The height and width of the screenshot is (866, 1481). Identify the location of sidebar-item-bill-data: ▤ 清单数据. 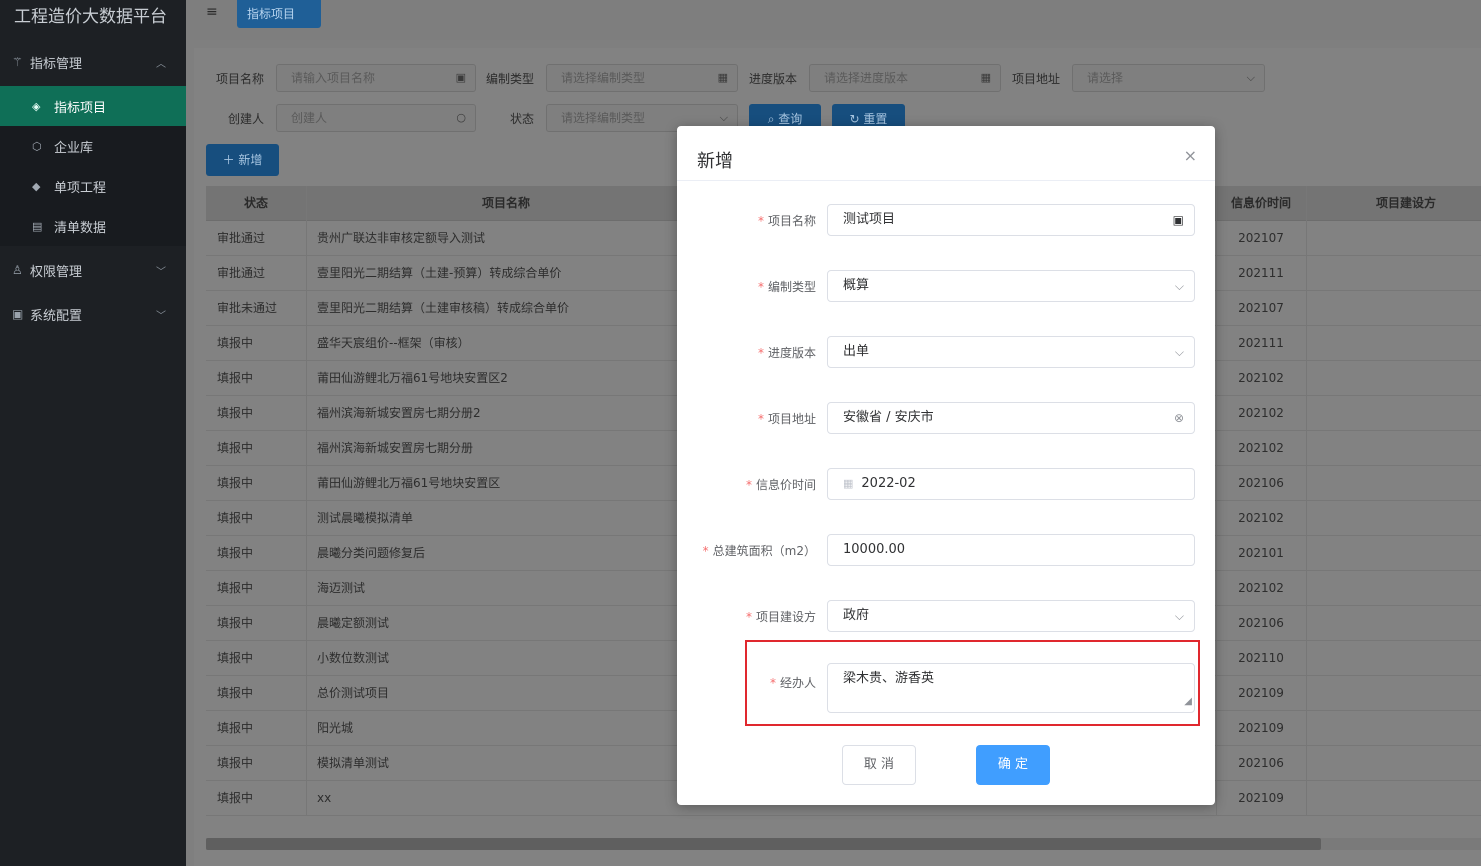
(93, 226).